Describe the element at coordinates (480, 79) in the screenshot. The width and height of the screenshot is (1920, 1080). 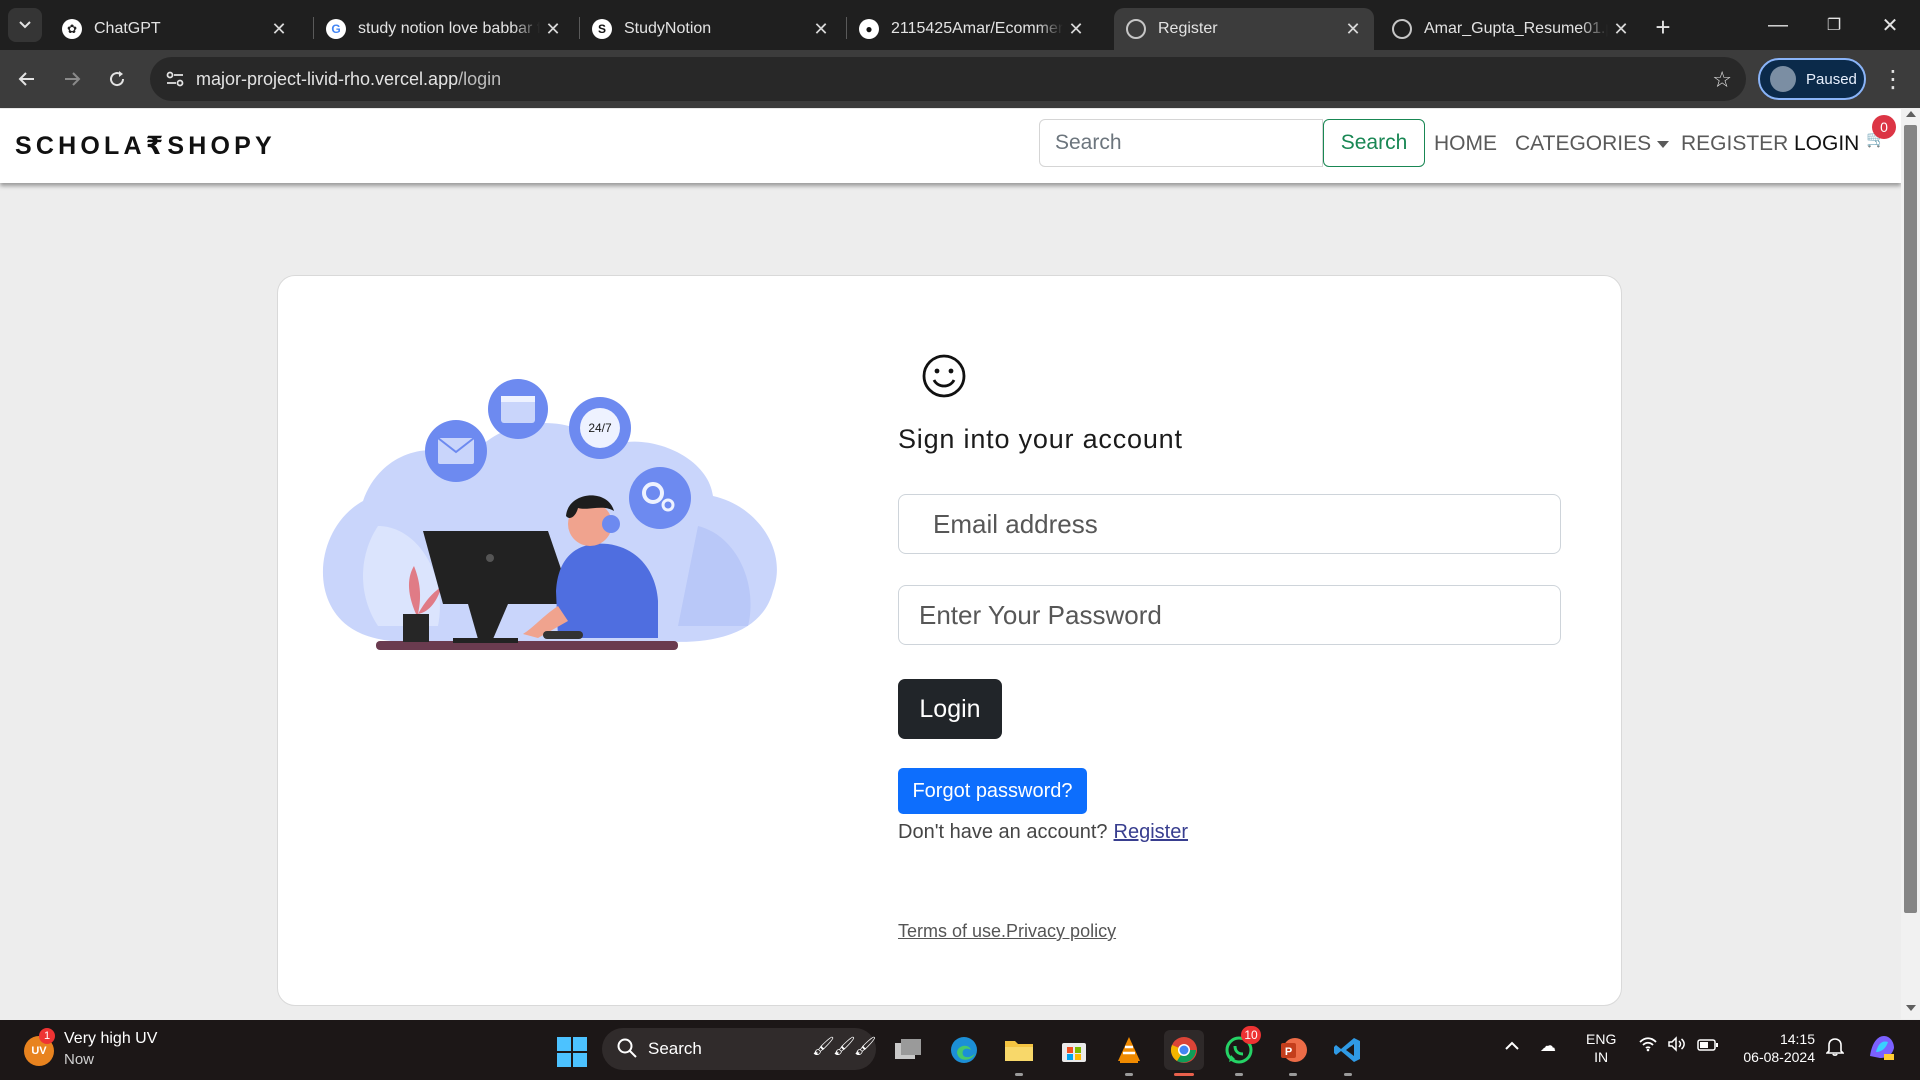
I see `url-path: /login` at that location.